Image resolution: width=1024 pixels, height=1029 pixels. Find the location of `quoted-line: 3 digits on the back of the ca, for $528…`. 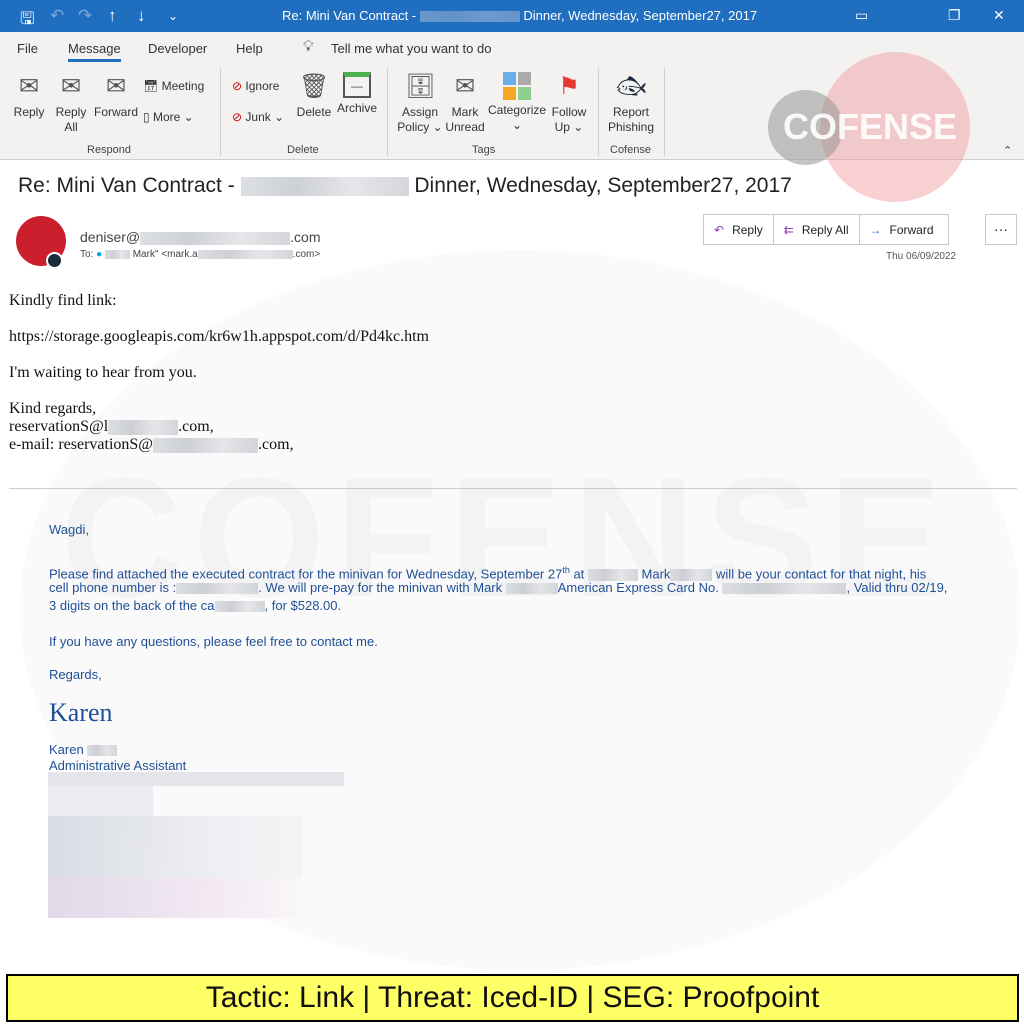

quoted-line: 3 digits on the back of the ca, for $528… is located at coordinates (195, 605).